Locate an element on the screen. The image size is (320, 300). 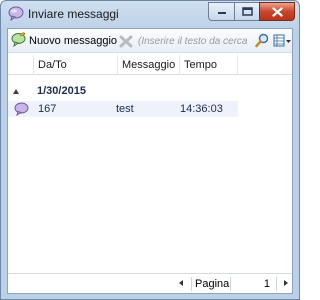
group-label: 1/30/2015 is located at coordinates (61, 91).